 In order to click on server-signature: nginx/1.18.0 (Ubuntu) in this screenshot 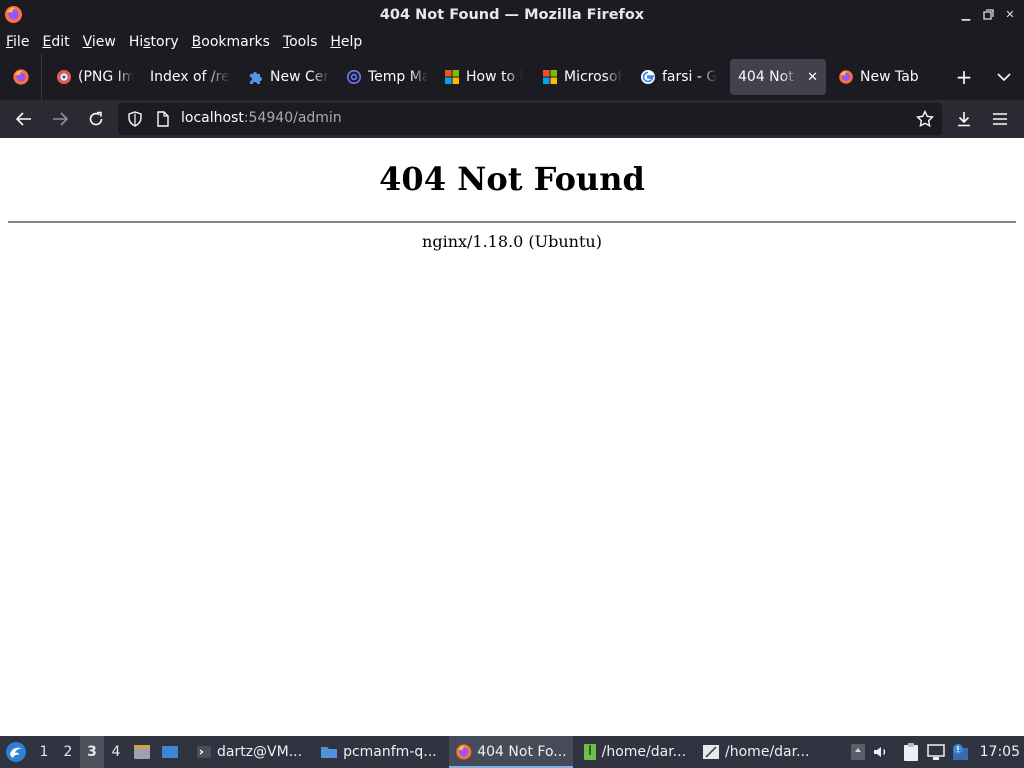, I will do `click(512, 241)`.